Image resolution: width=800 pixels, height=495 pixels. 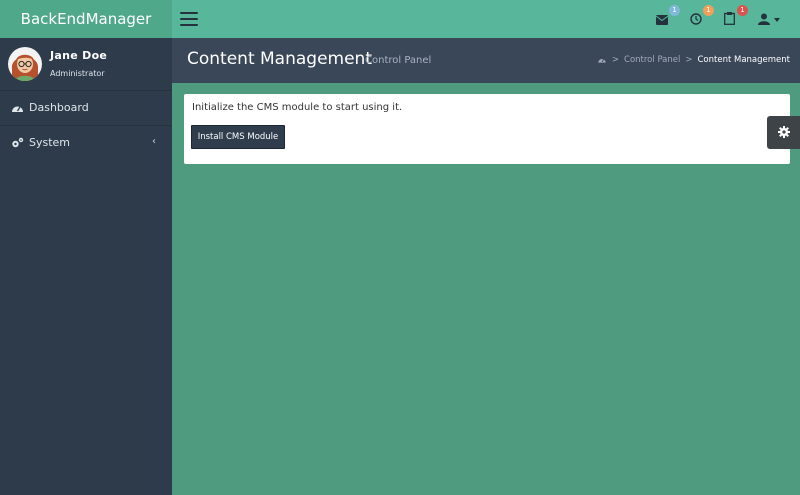 What do you see at coordinates (86, 142) in the screenshot?
I see `sidebar-item-system: System ‹` at bounding box center [86, 142].